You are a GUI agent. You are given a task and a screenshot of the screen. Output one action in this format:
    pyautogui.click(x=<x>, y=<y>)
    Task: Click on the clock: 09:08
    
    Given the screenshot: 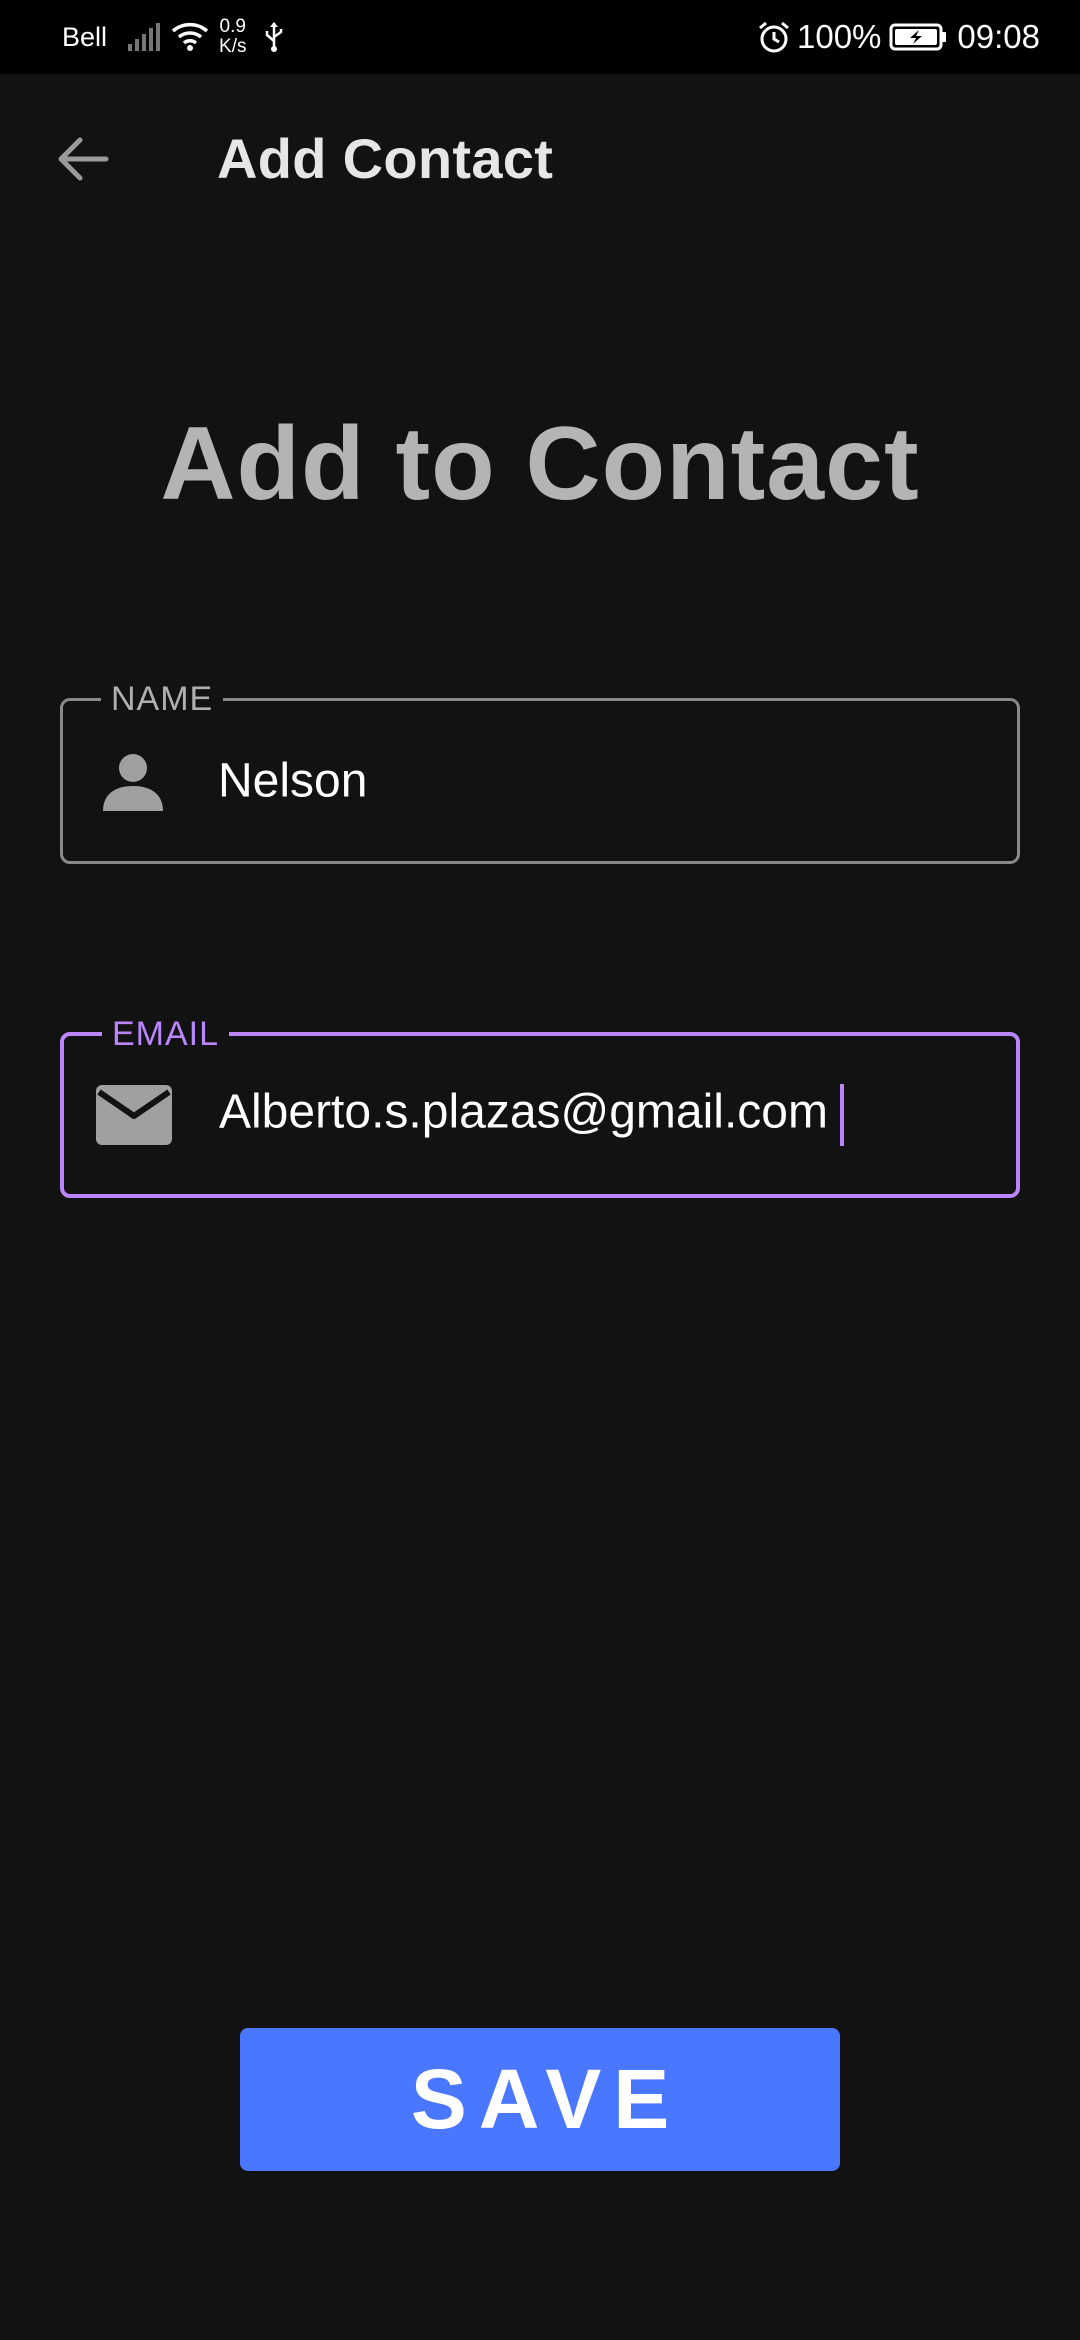 What is the action you would take?
    pyautogui.click(x=998, y=36)
    